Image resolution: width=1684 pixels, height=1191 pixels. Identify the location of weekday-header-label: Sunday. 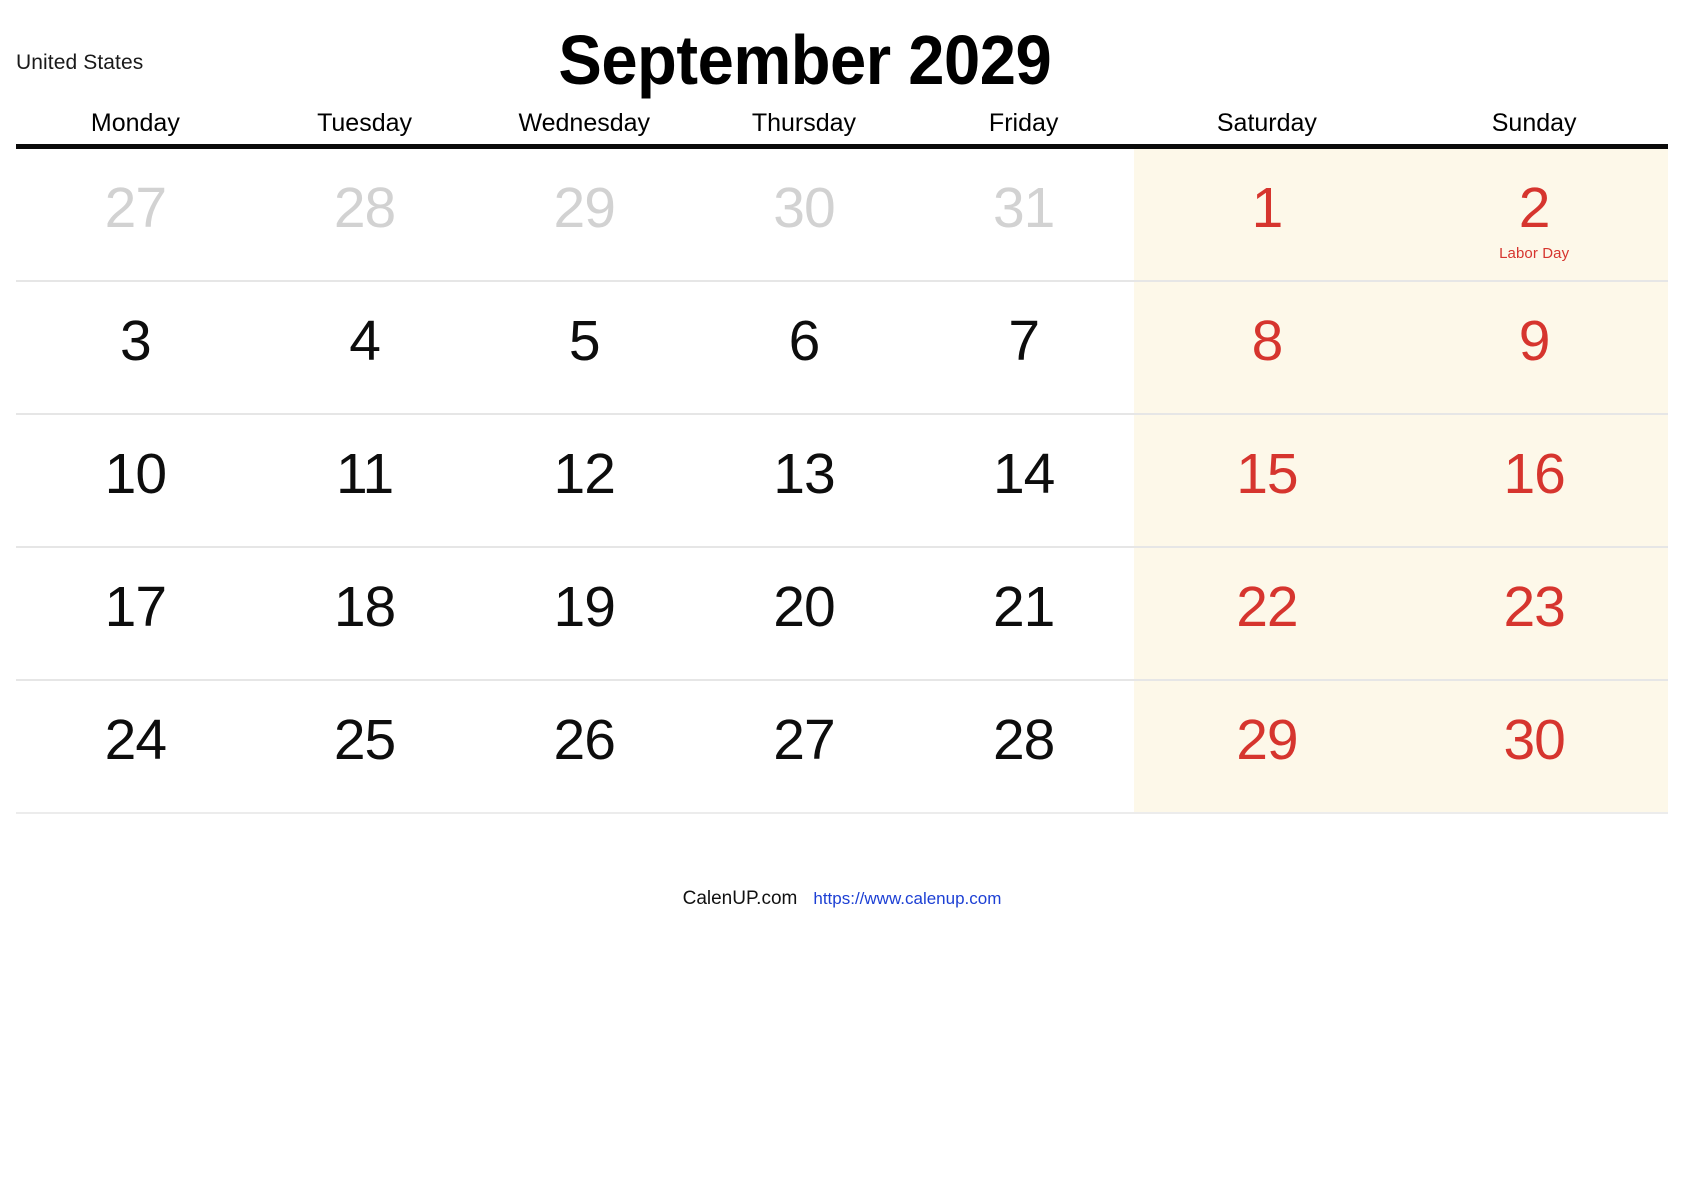
(1534, 123).